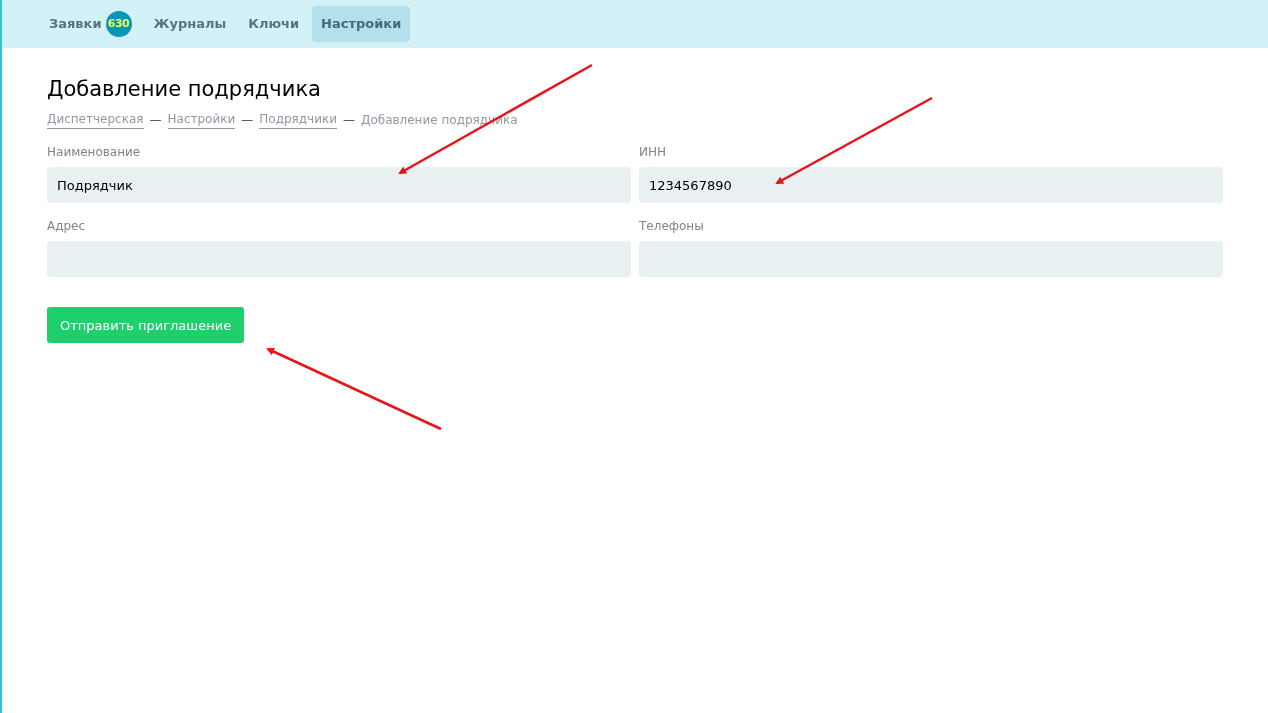 The height and width of the screenshot is (713, 1268). What do you see at coordinates (94, 153) in the screenshot?
I see `field-label: Наименование` at bounding box center [94, 153].